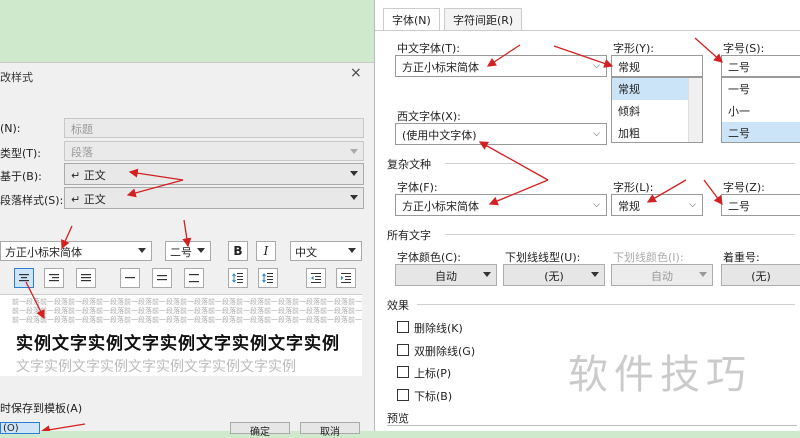 This screenshot has height=438, width=800. What do you see at coordinates (194, 278) in the screenshot?
I see `double-spacing-icon` at bounding box center [194, 278].